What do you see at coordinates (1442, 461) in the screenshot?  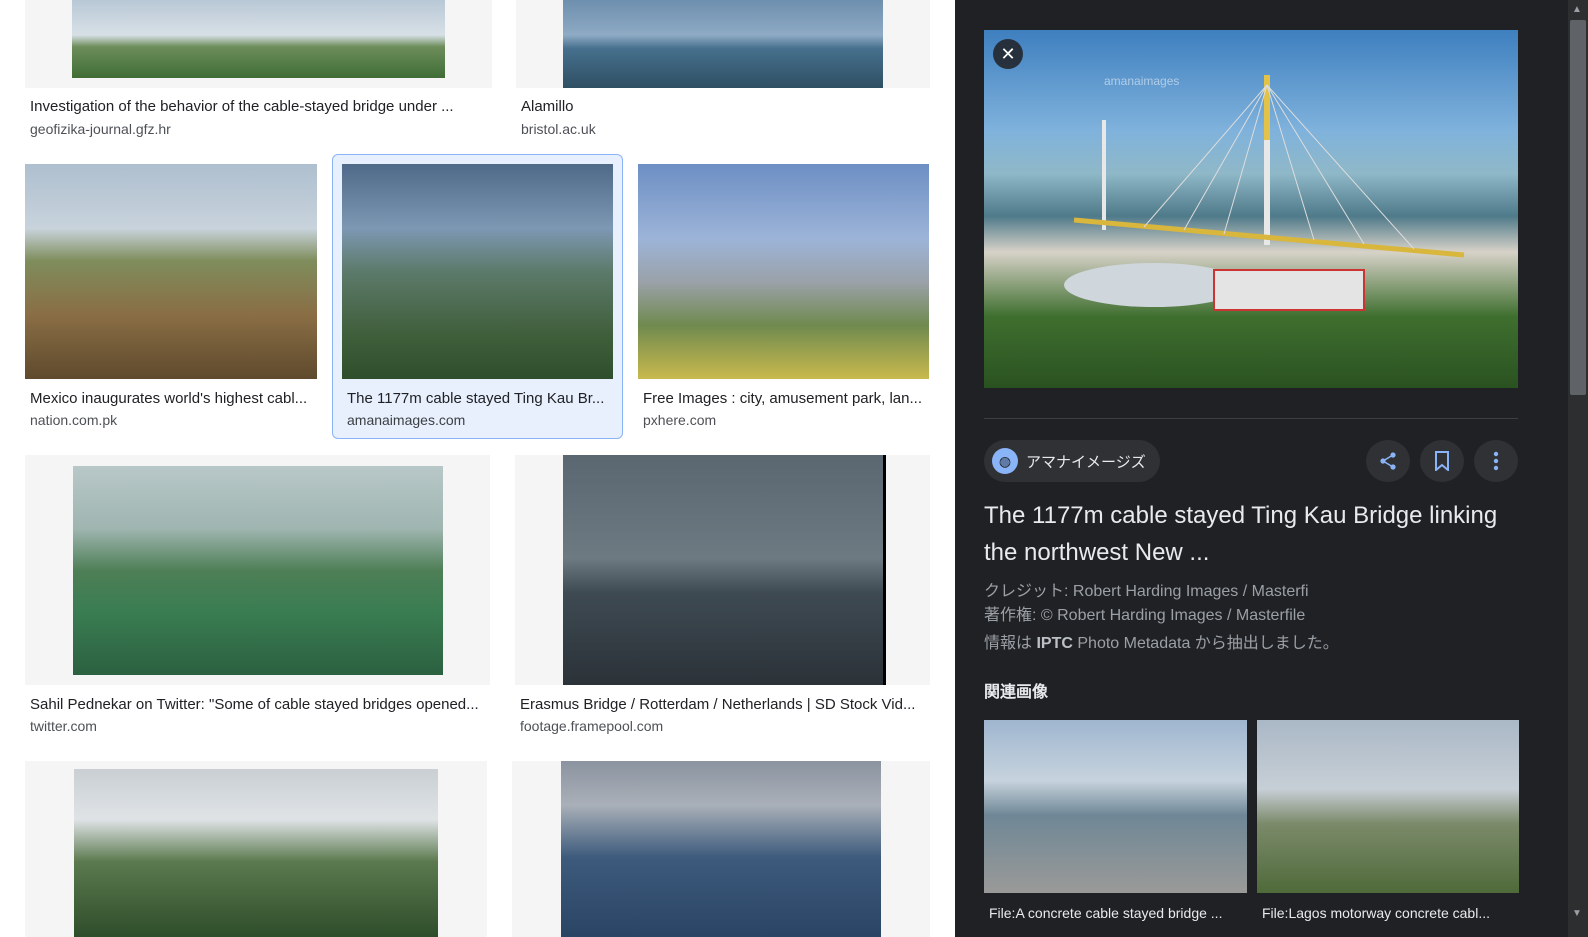 I see `bookmark-icon` at bounding box center [1442, 461].